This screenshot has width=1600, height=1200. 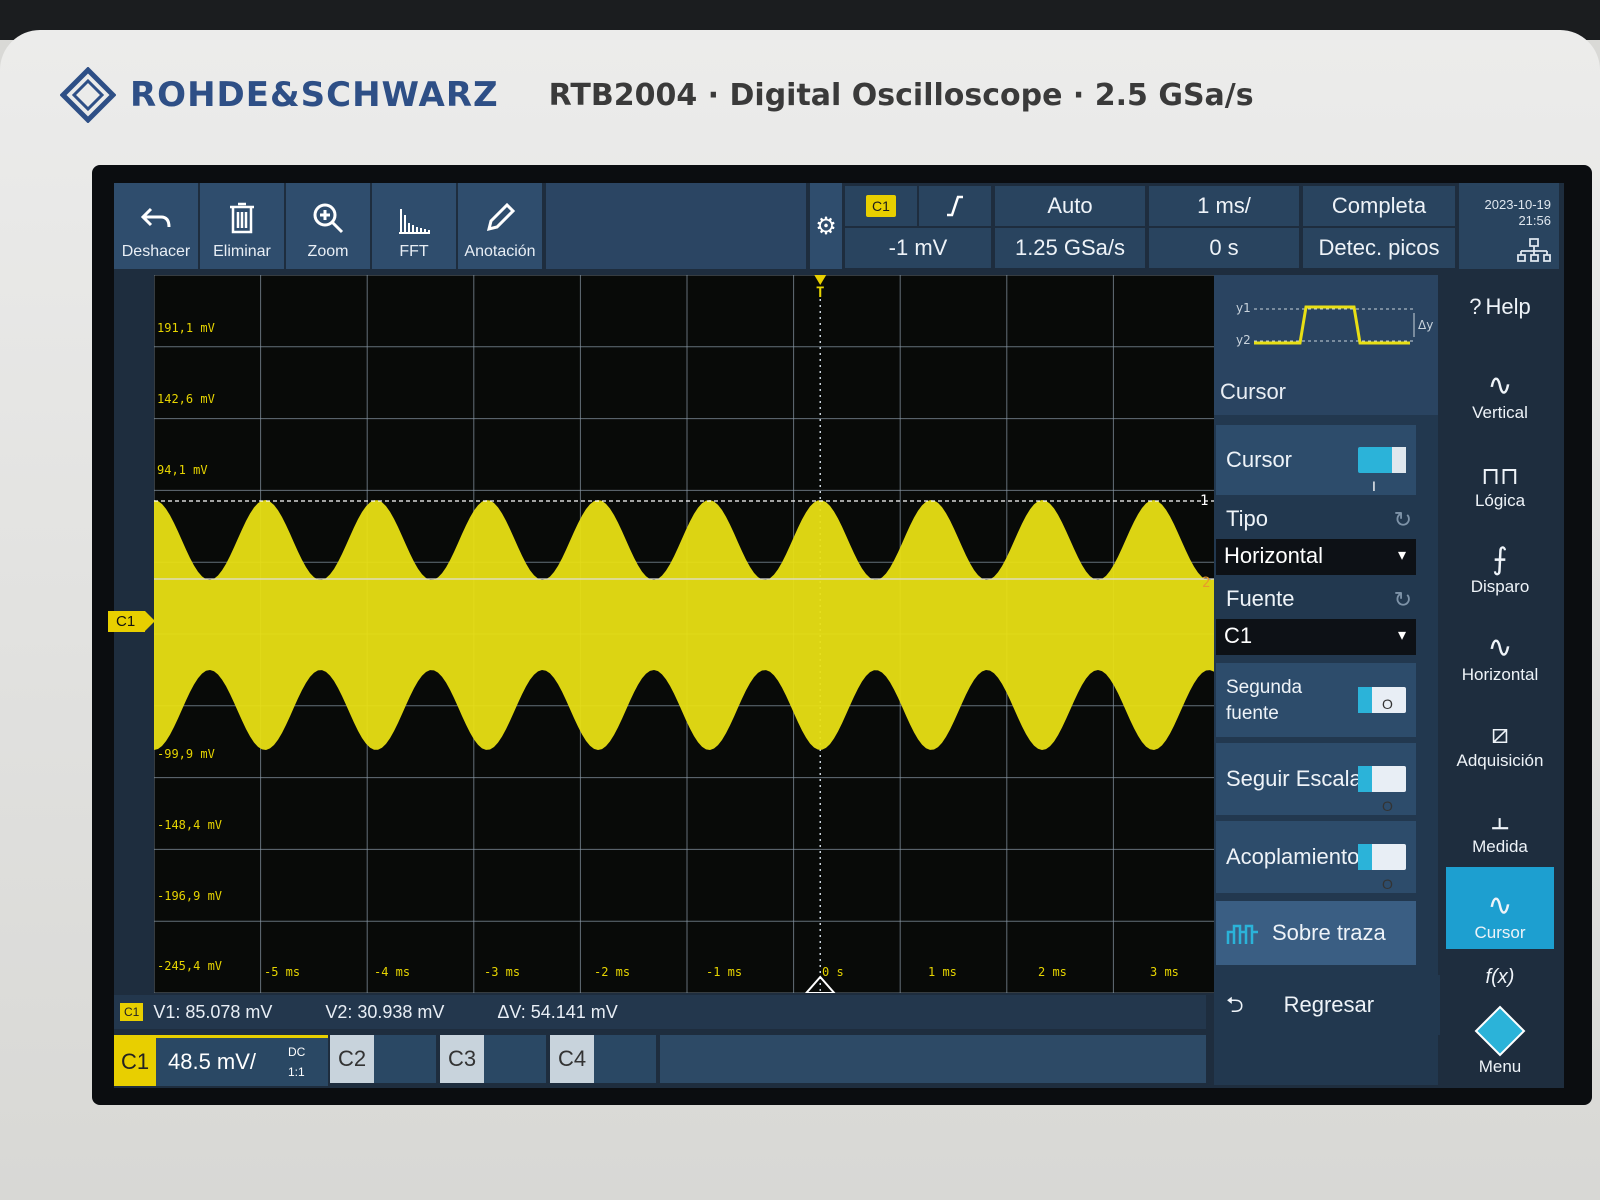 What do you see at coordinates (1509, 226) in the screenshot?
I see `datetime: 2023-10-19 21:56` at bounding box center [1509, 226].